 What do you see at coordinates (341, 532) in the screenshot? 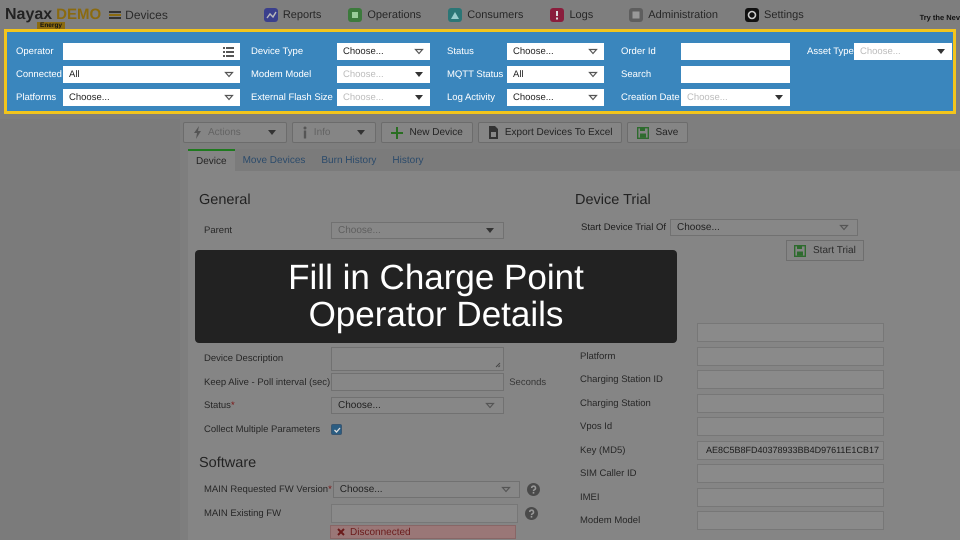
I see `close-icon` at bounding box center [341, 532].